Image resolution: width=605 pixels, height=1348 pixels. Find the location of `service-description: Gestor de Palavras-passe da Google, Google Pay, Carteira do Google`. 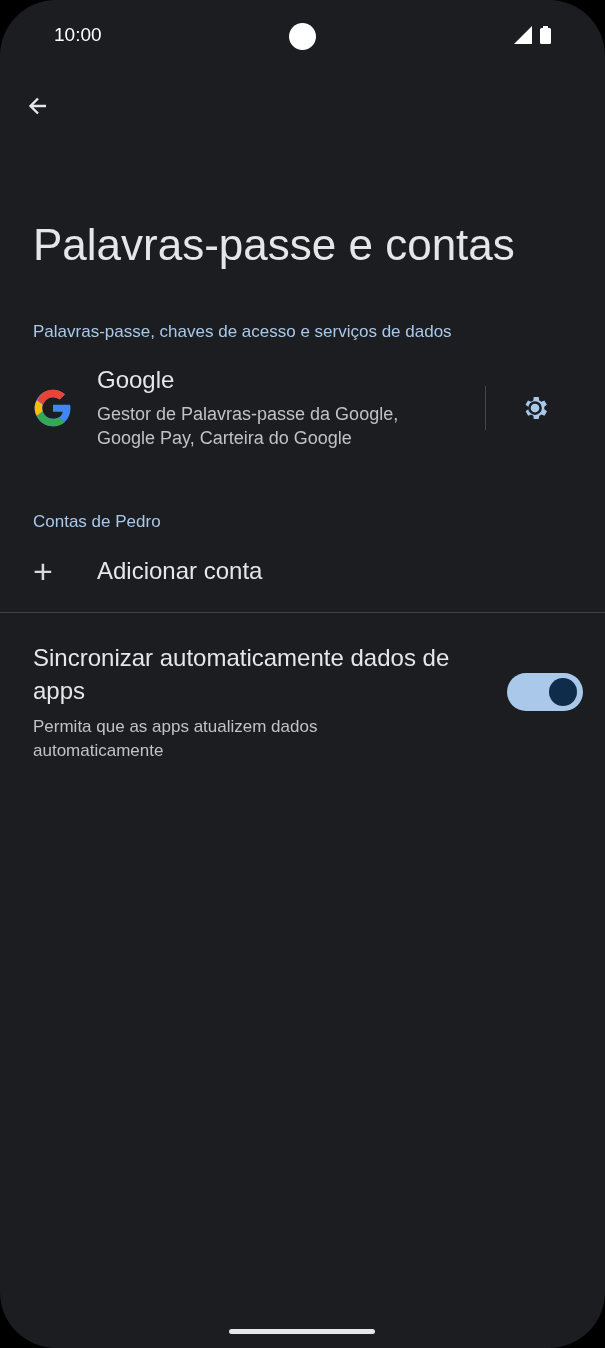

service-description: Gestor de Palavras-passe da Google, Google Pay, Carteira do Google is located at coordinates (248, 426).